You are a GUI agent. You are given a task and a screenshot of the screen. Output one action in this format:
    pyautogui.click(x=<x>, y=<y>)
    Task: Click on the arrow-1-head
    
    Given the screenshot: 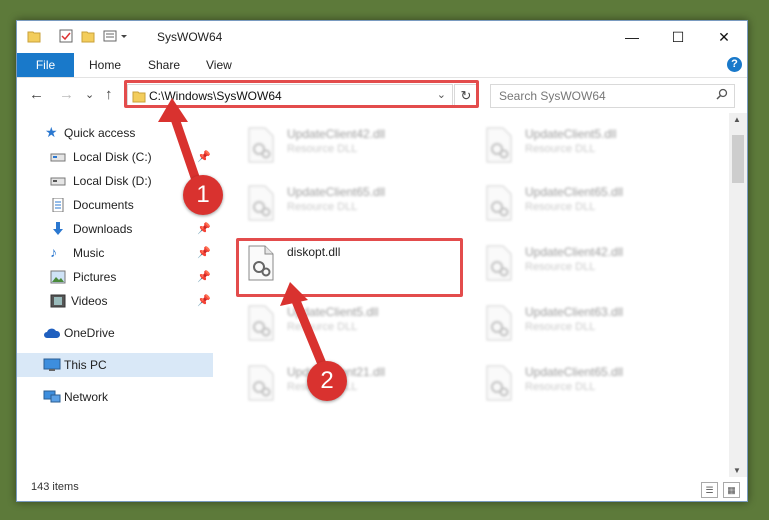 What is the action you would take?
    pyautogui.click(x=173, y=110)
    